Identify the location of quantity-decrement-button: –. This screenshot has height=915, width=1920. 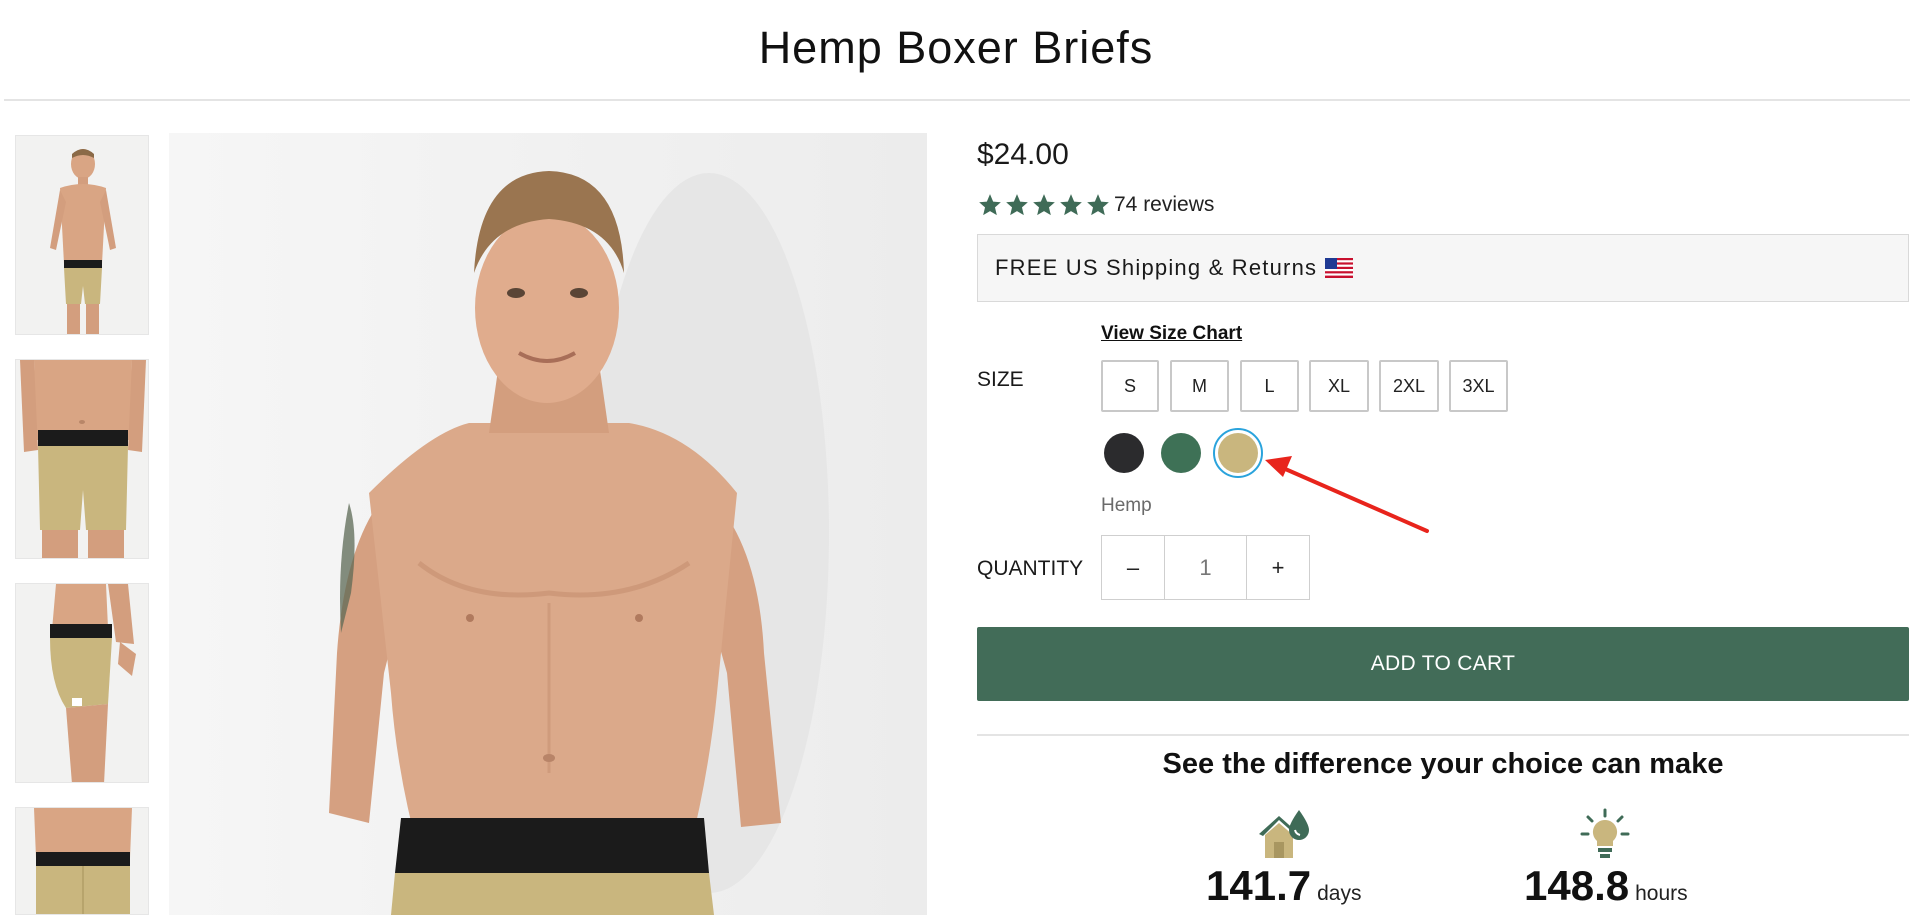
(1133, 567).